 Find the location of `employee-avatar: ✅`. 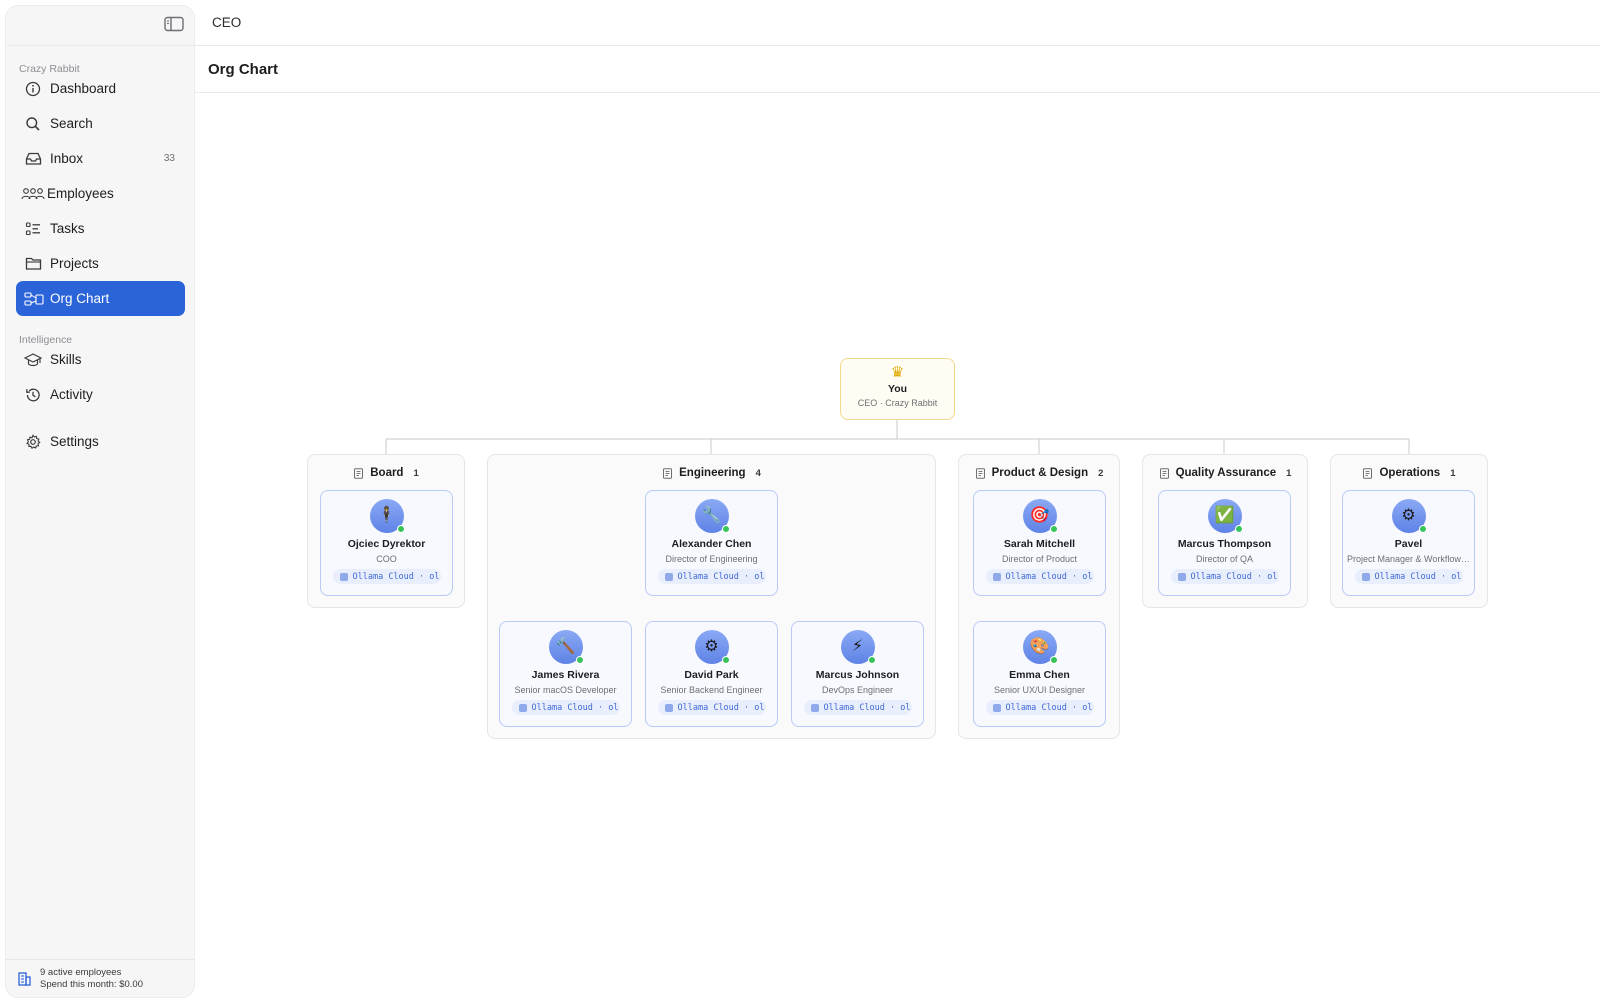

employee-avatar: ✅ is located at coordinates (1225, 516).